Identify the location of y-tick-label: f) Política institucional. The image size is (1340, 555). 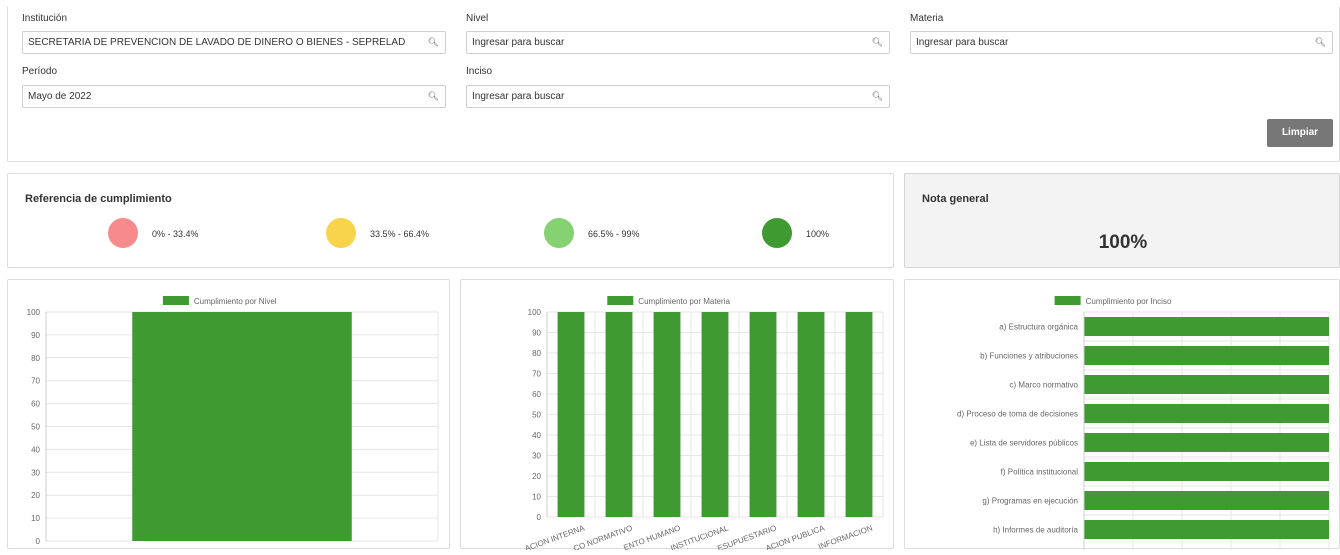
(1040, 472).